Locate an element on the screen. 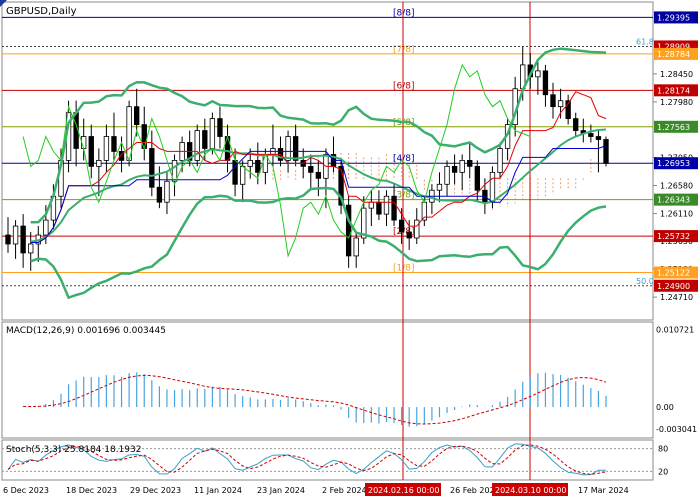  macd-histogram is located at coordinates (314, 399).